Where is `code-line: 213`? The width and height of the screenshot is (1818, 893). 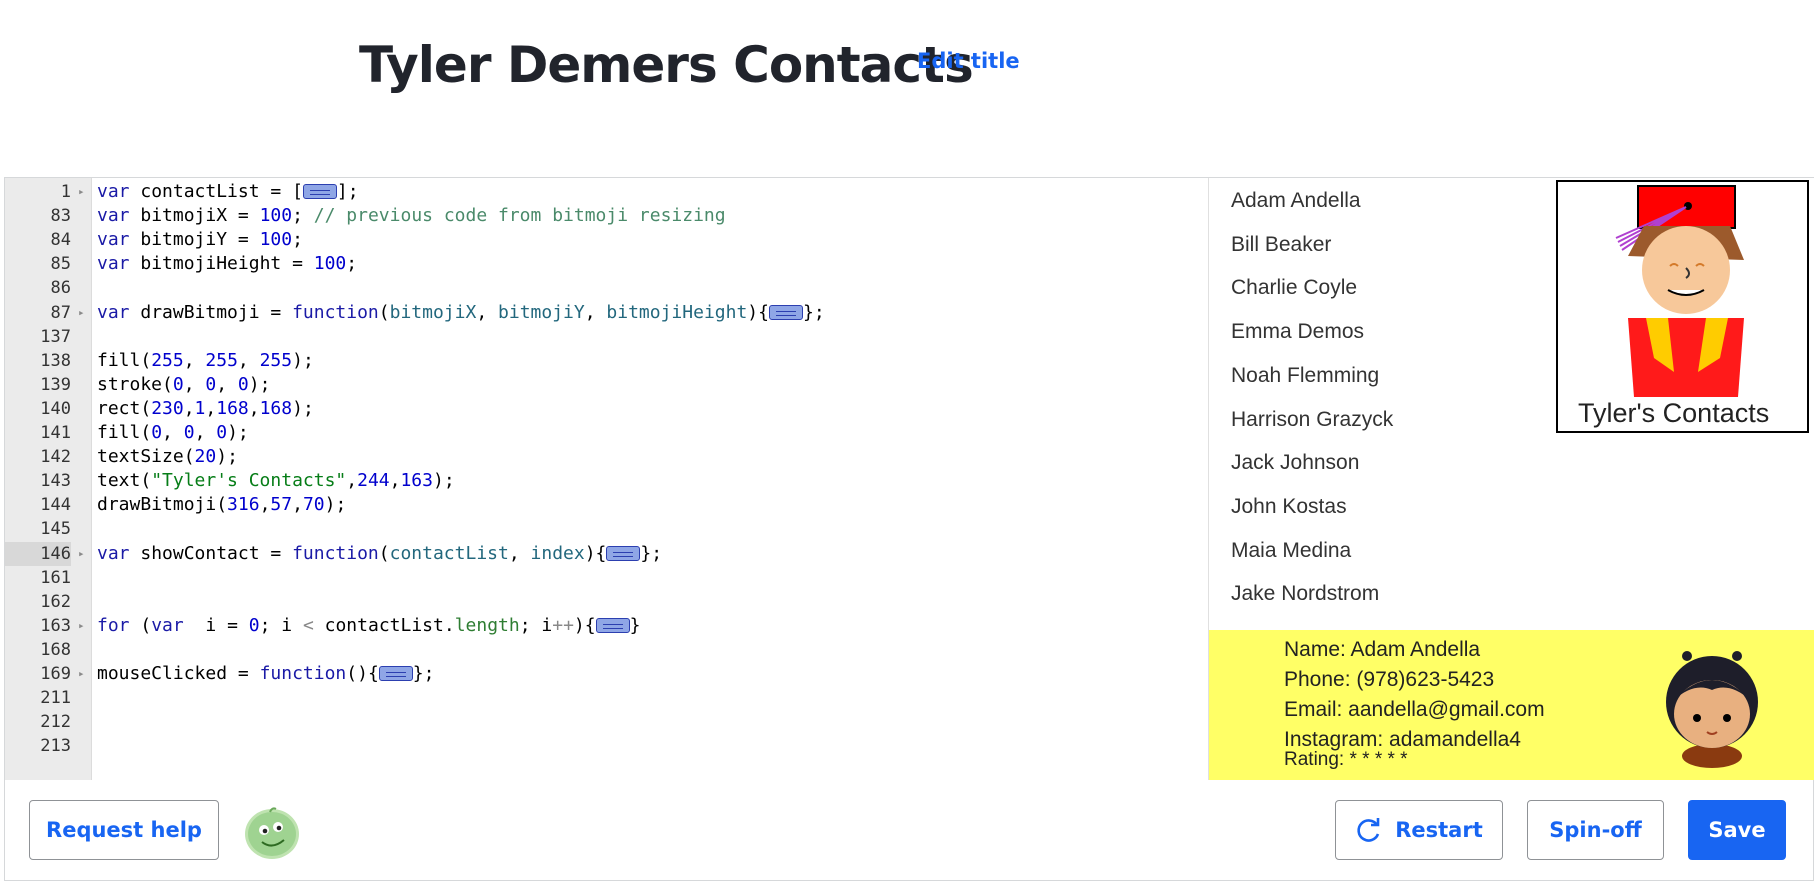
code-line: 213 is located at coordinates (606, 746).